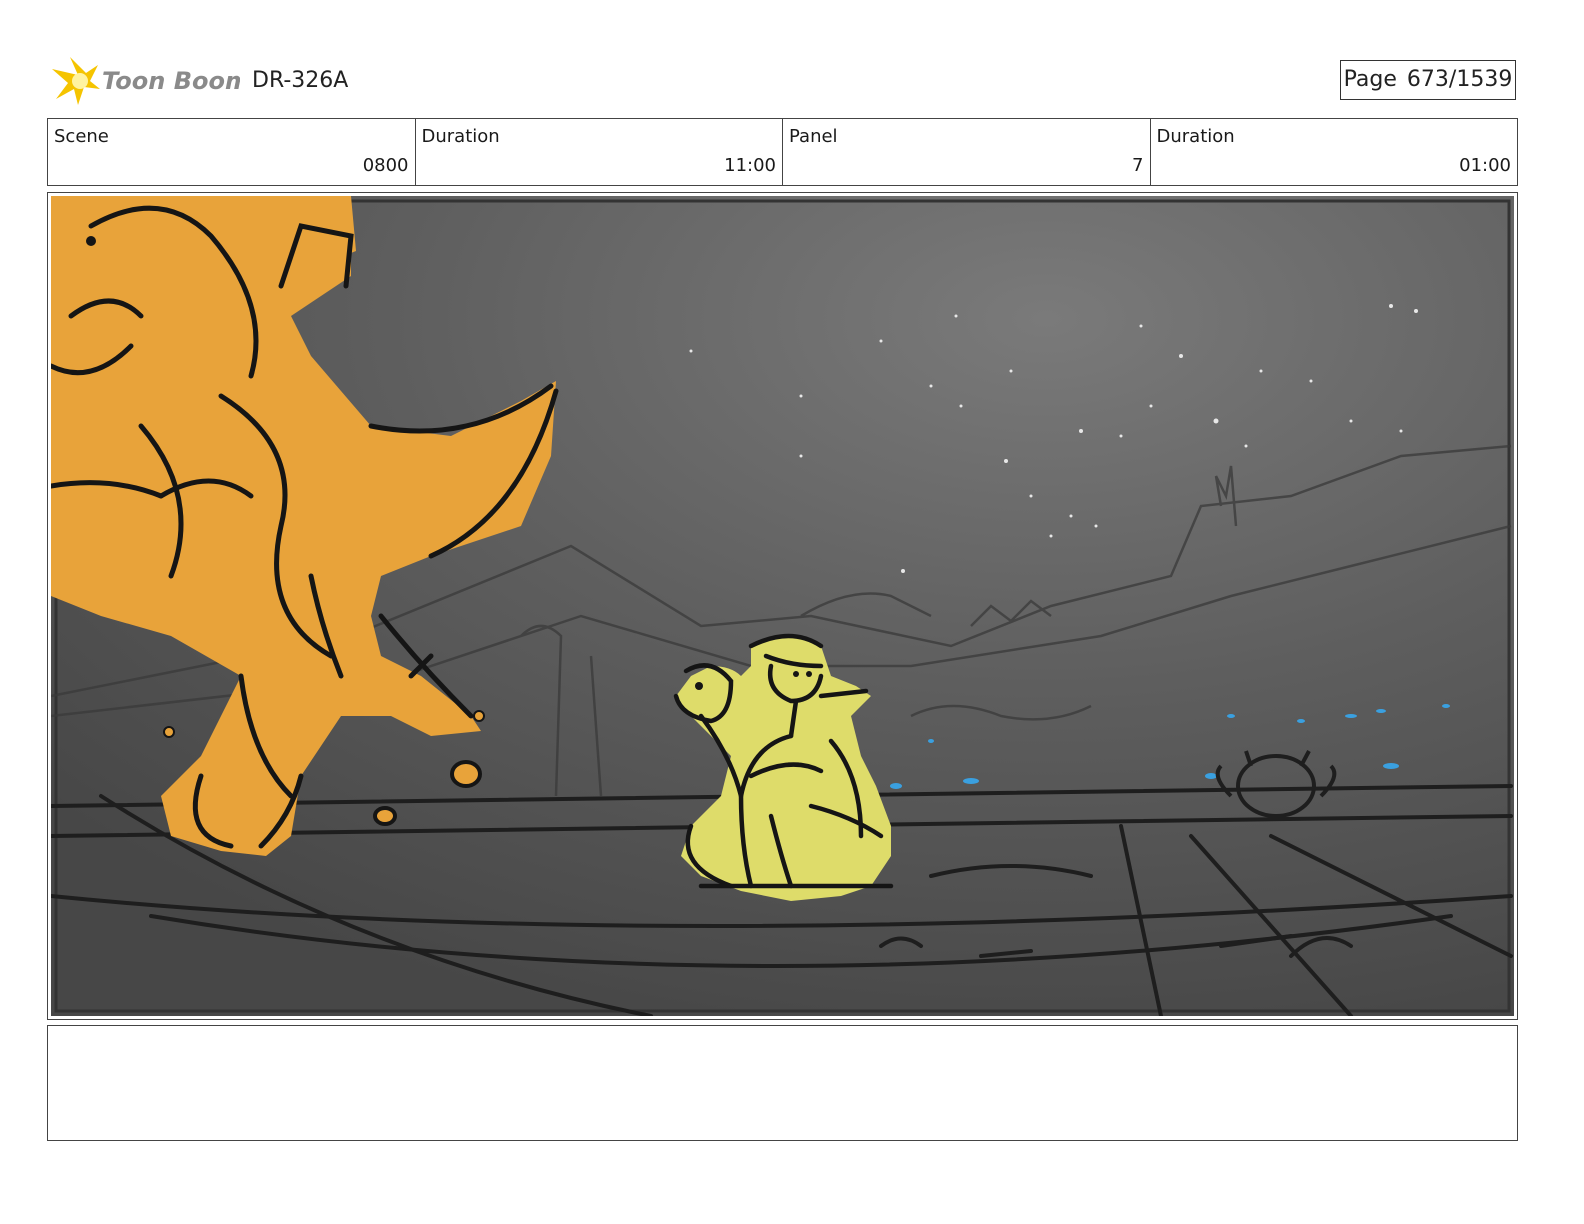  What do you see at coordinates (782, 1083) in the screenshot?
I see `panel-notes-box` at bounding box center [782, 1083].